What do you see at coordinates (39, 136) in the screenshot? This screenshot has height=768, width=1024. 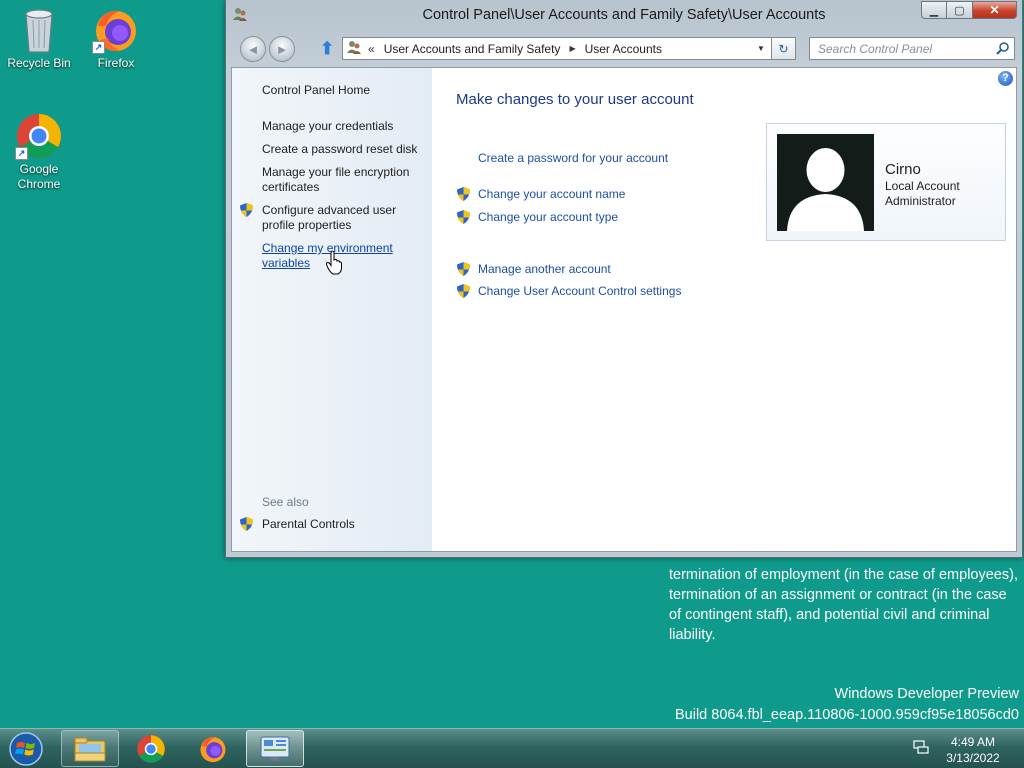 I see `chrome-icon: ↗` at bounding box center [39, 136].